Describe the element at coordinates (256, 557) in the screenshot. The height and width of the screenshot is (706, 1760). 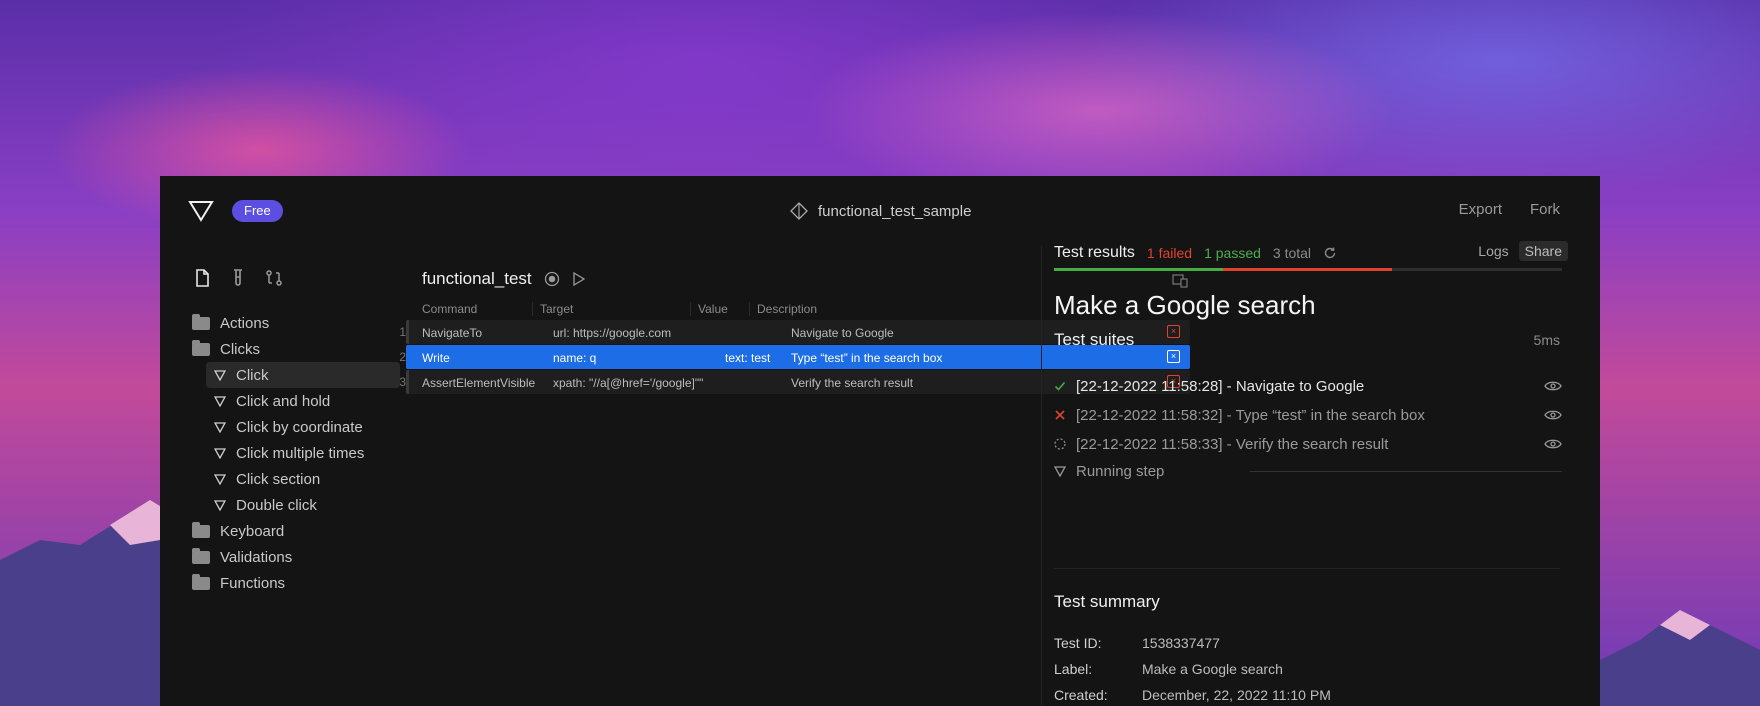
I see `tree-label: Validations` at that location.